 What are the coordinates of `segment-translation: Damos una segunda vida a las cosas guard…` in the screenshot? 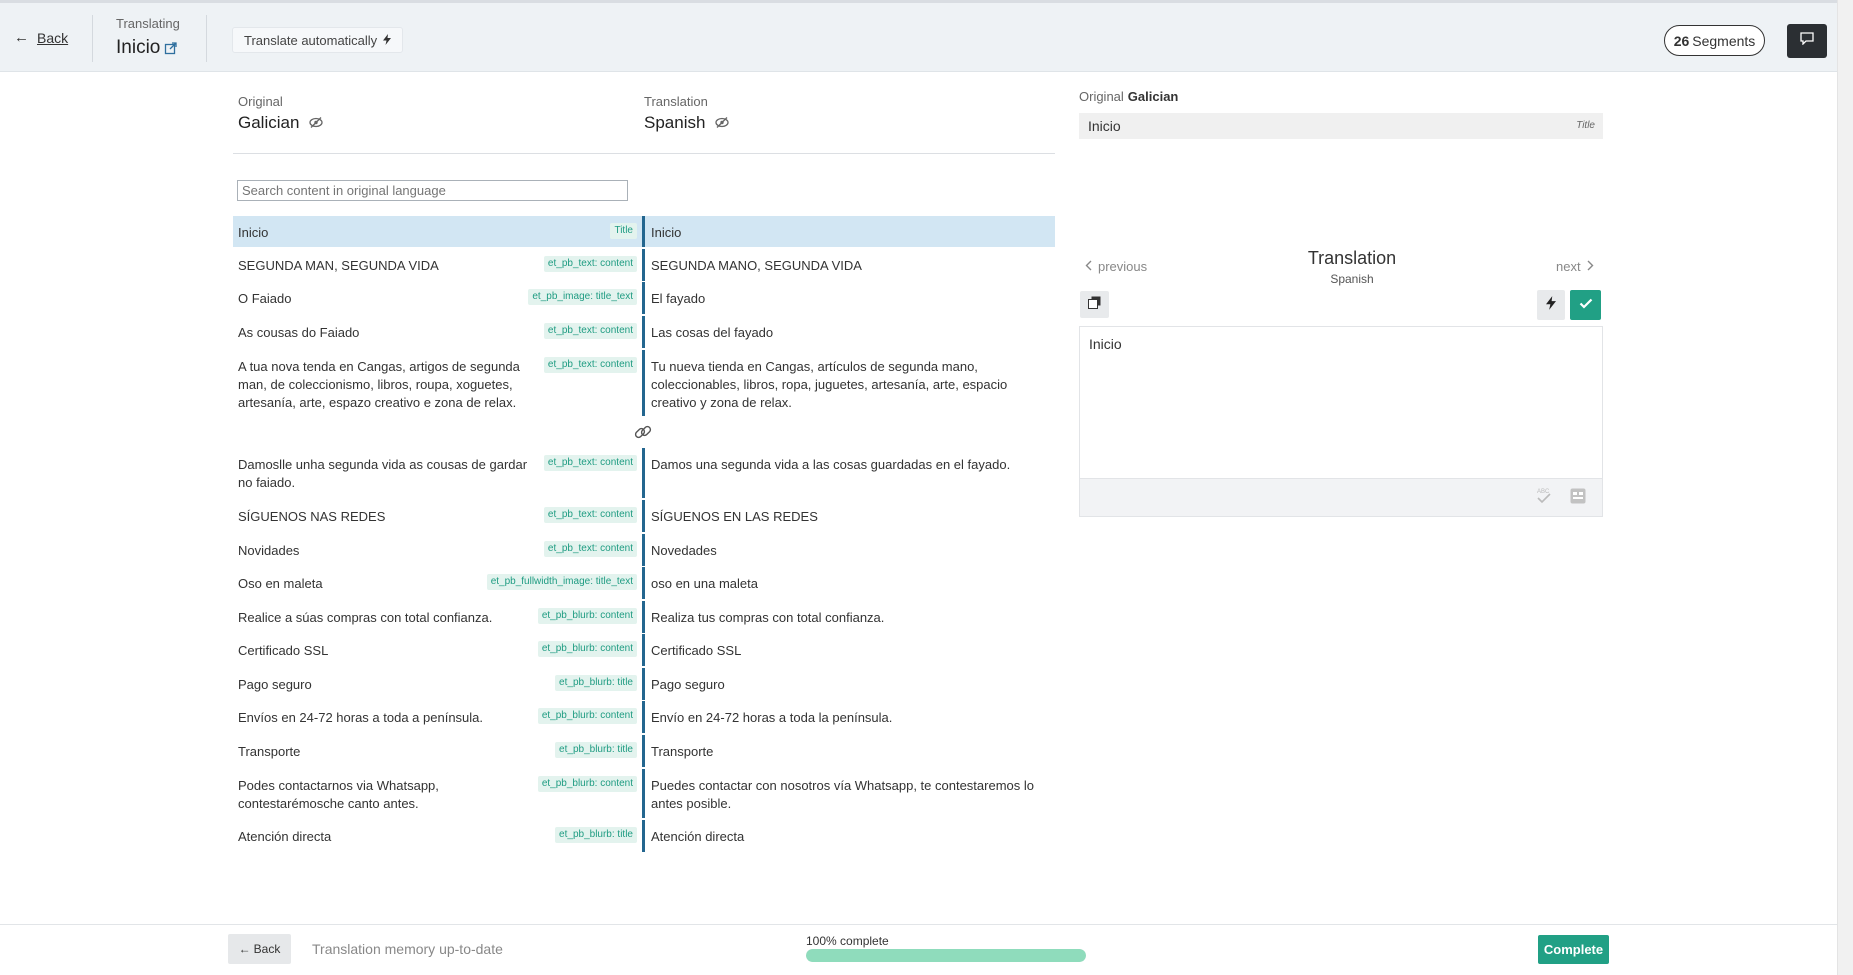 It's located at (848, 473).